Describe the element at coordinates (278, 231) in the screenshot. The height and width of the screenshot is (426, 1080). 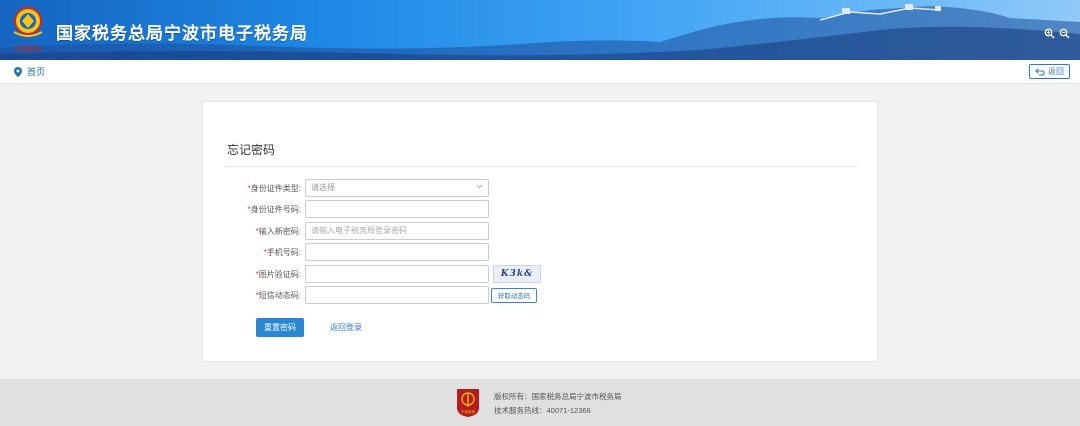
I see `new-password-label: 输入新密码` at that location.